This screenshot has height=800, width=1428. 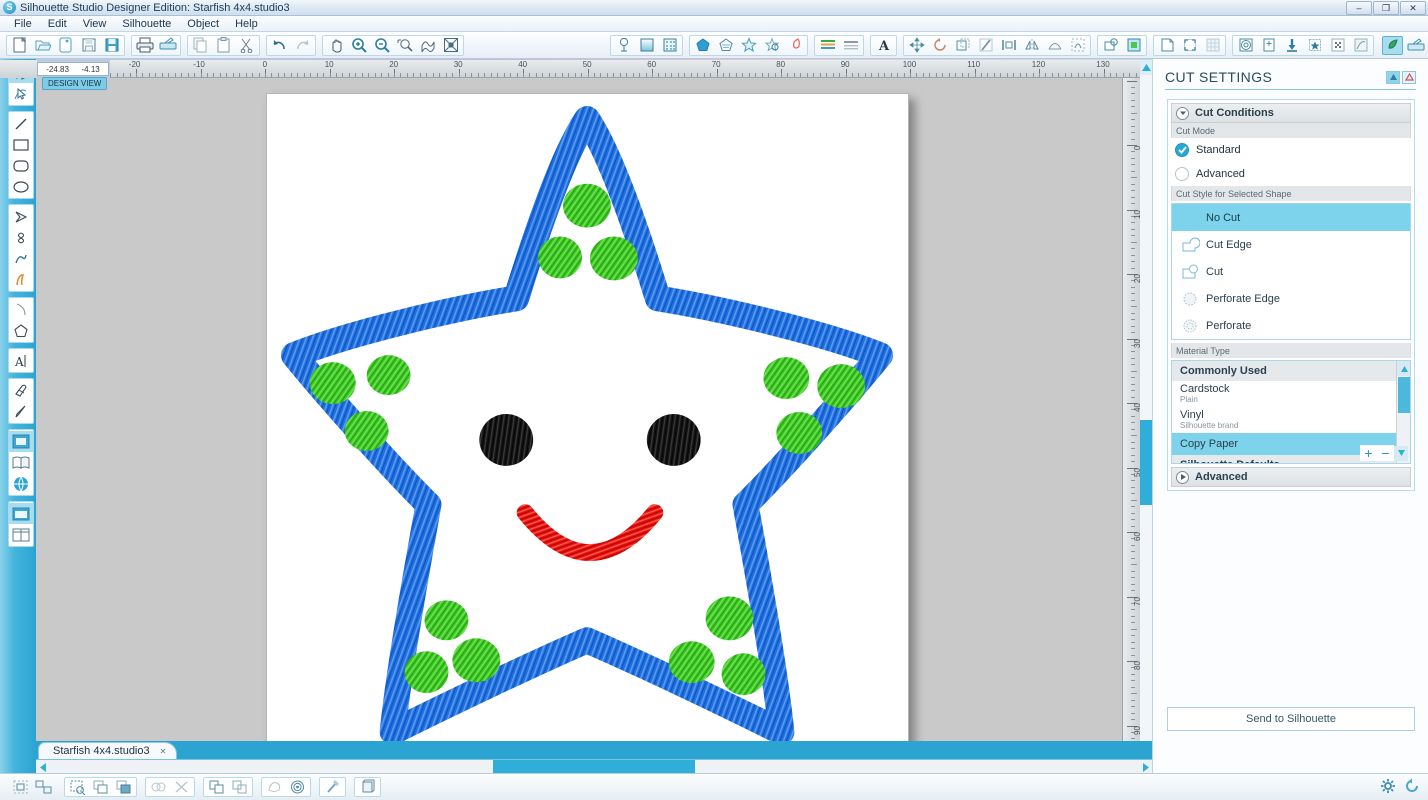 What do you see at coordinates (1337, 45) in the screenshot?
I see `rhinestone-button` at bounding box center [1337, 45].